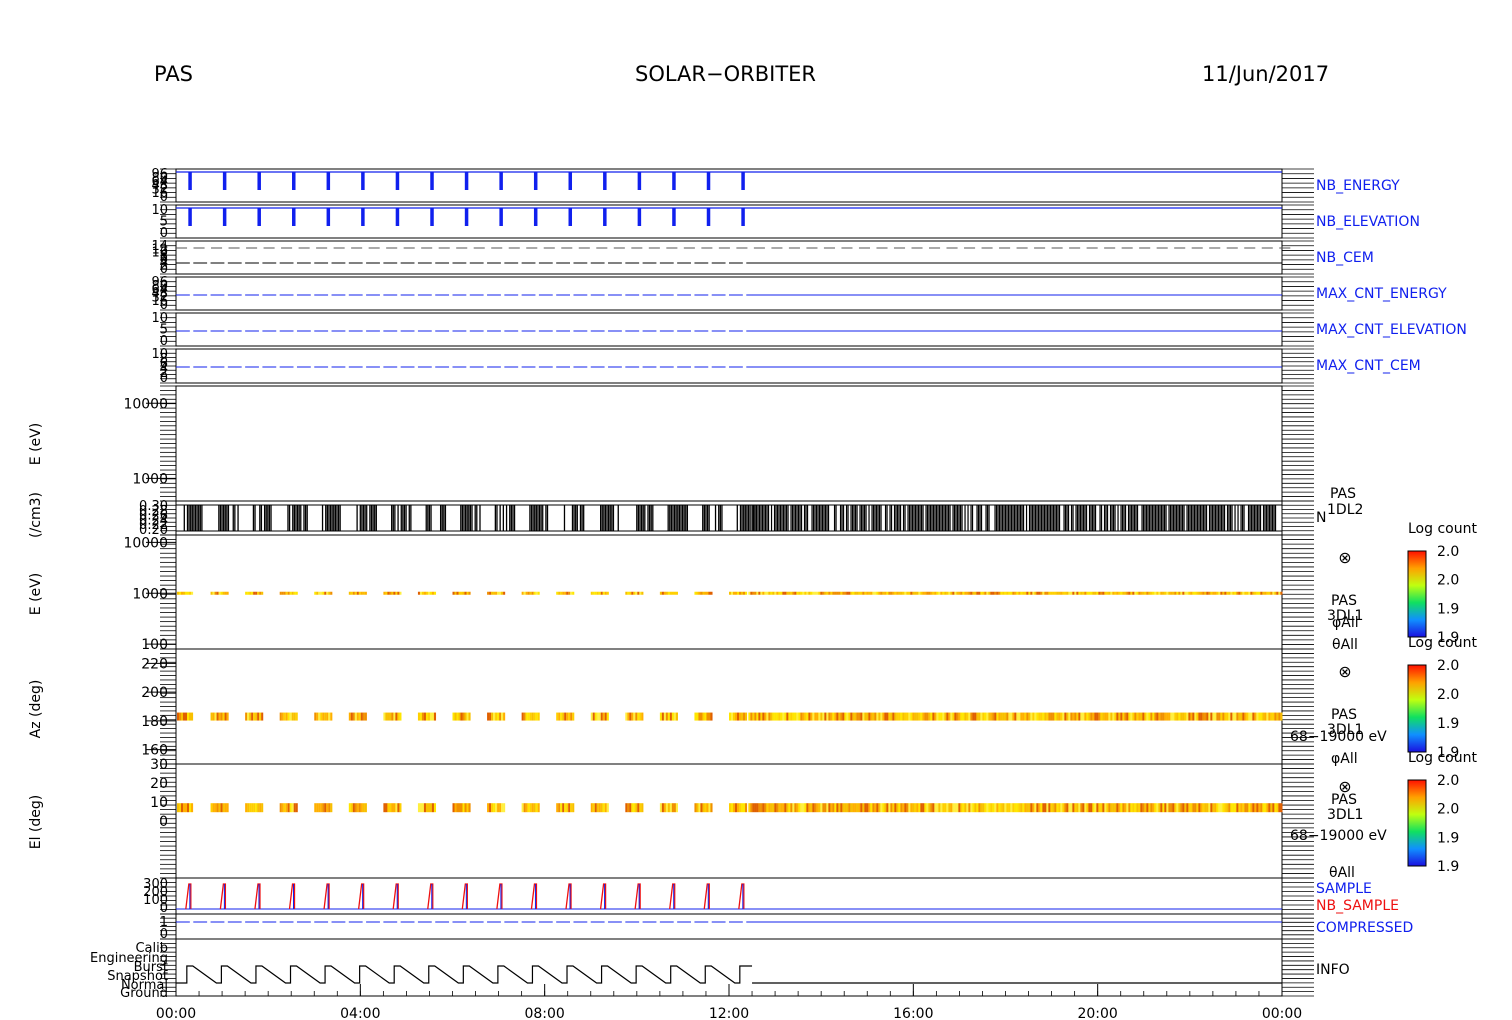 Image resolution: width=1512 pixels, height=1020 pixels. What do you see at coordinates (1345, 510) in the screenshot?
I see `density-panel-level-label: 1DL2` at bounding box center [1345, 510].